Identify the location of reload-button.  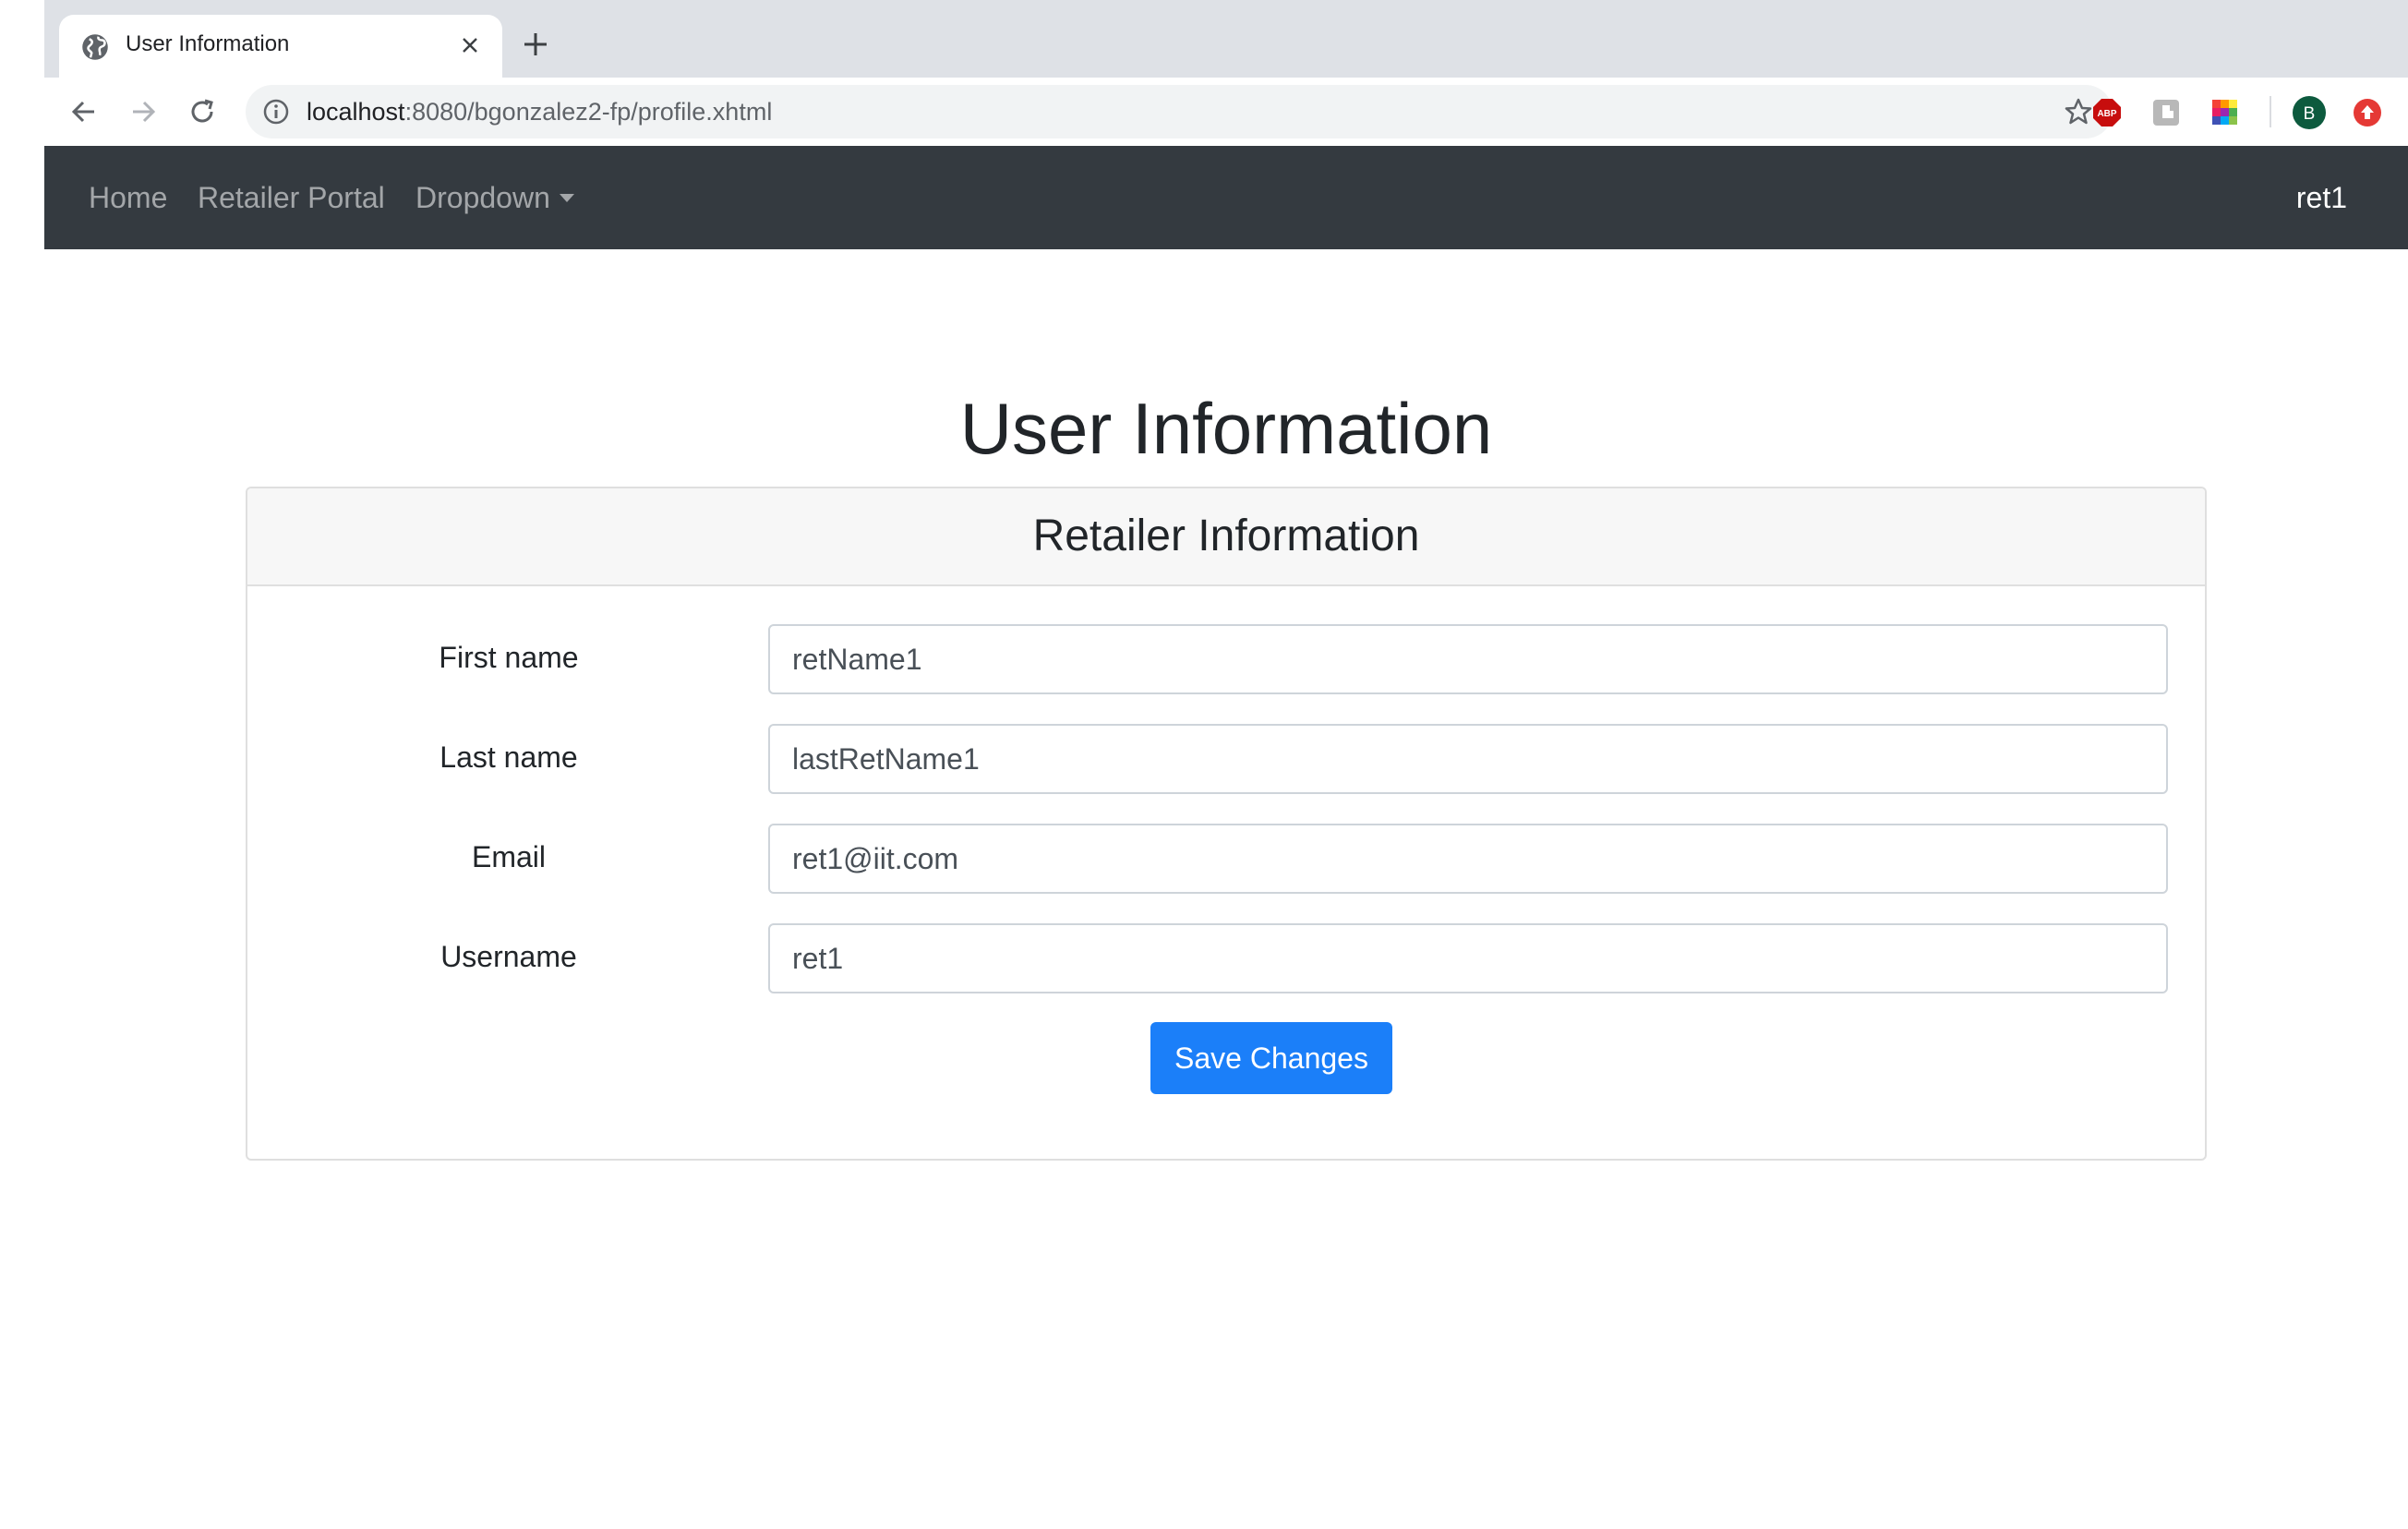
(202, 111).